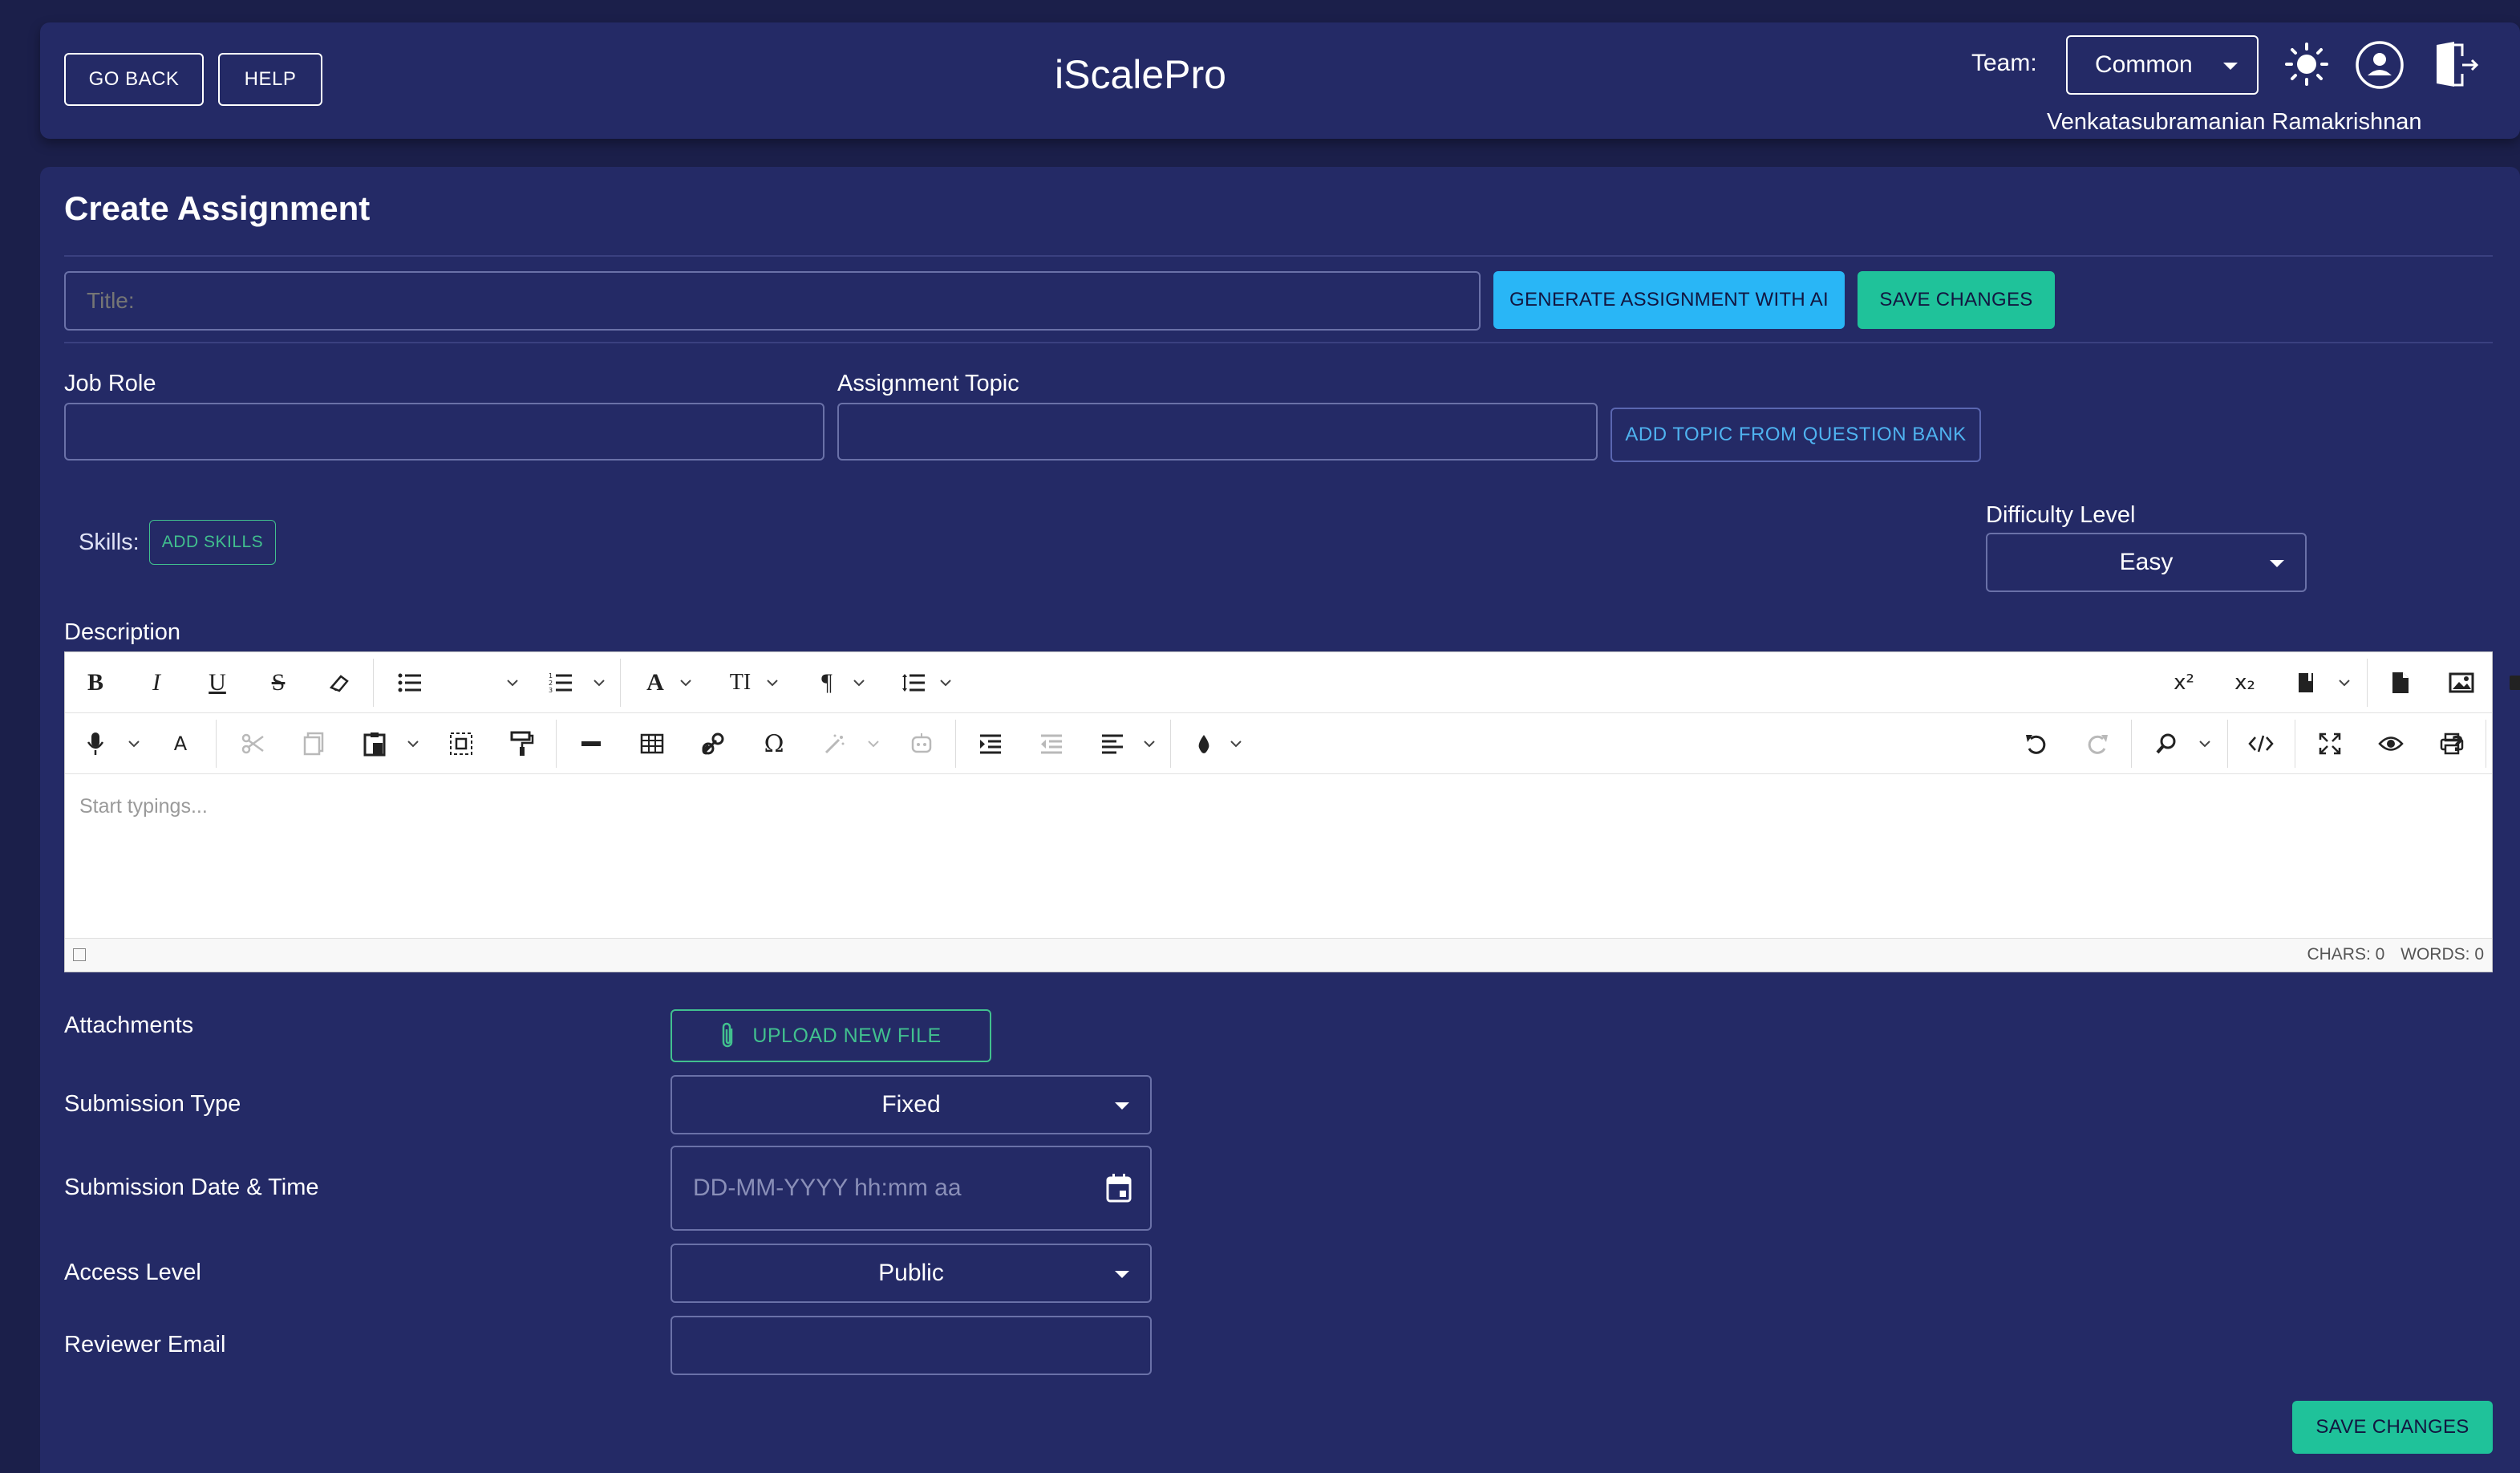 The width and height of the screenshot is (2520, 1473). I want to click on link-icon, so click(713, 743).